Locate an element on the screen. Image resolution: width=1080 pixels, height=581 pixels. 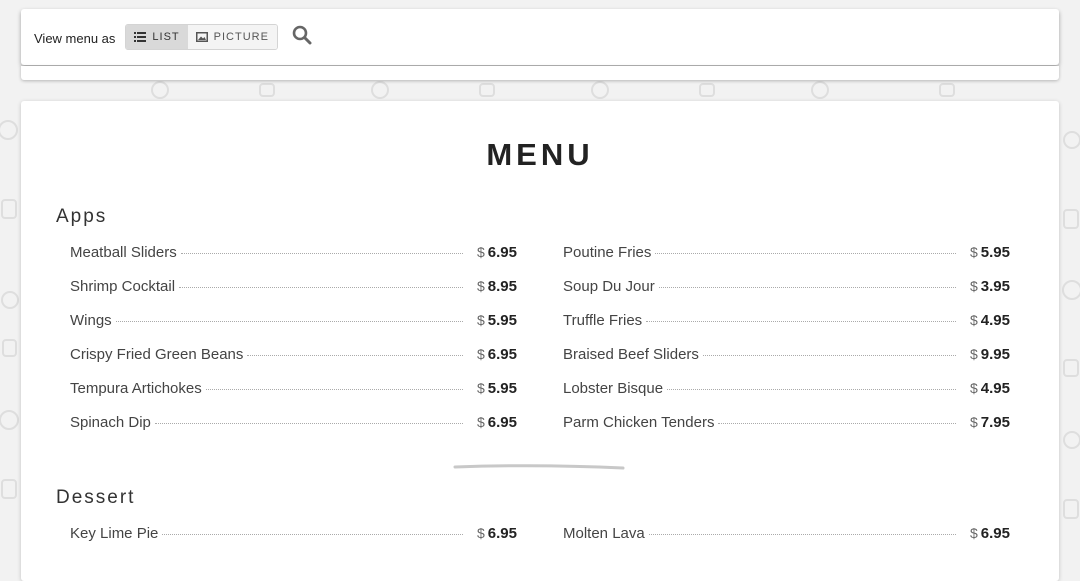
image-icon is located at coordinates (201, 37).